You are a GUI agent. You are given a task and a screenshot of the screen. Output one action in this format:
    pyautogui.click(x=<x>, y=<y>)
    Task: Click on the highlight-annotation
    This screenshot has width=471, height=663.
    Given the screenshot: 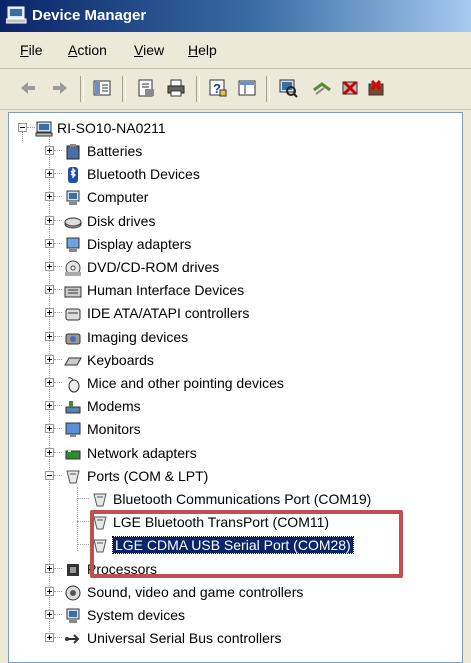 What is the action you would take?
    pyautogui.click(x=246, y=544)
    